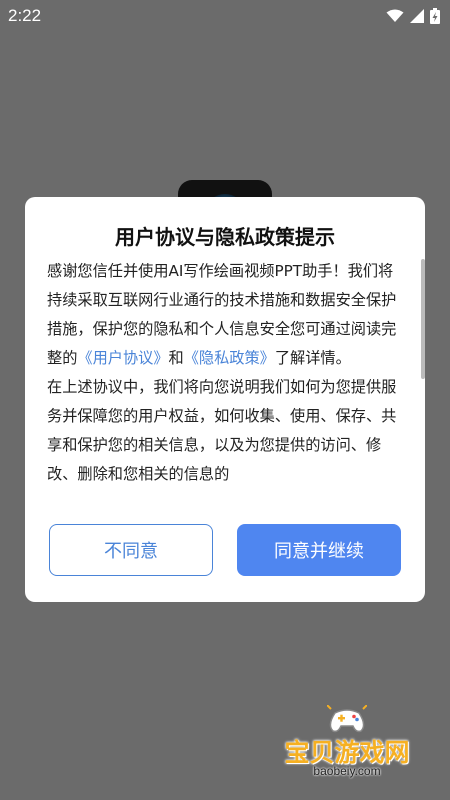  Describe the element at coordinates (312, 358) in the screenshot. I see `paragraph-1-suffix: 了解详情。` at that location.